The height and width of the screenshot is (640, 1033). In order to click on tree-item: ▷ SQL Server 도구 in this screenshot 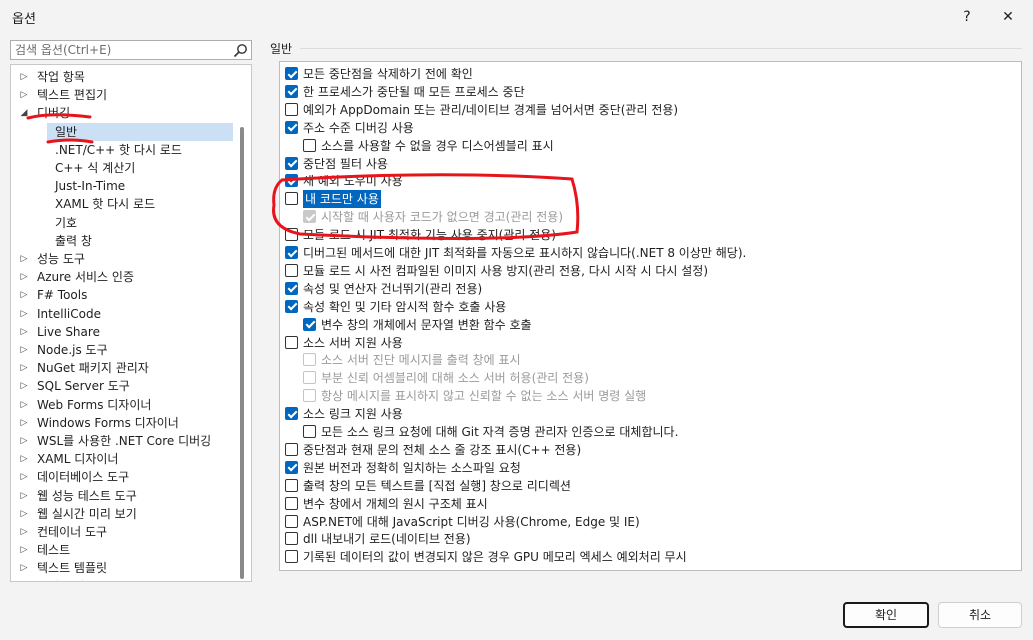, I will do `click(124, 386)`.